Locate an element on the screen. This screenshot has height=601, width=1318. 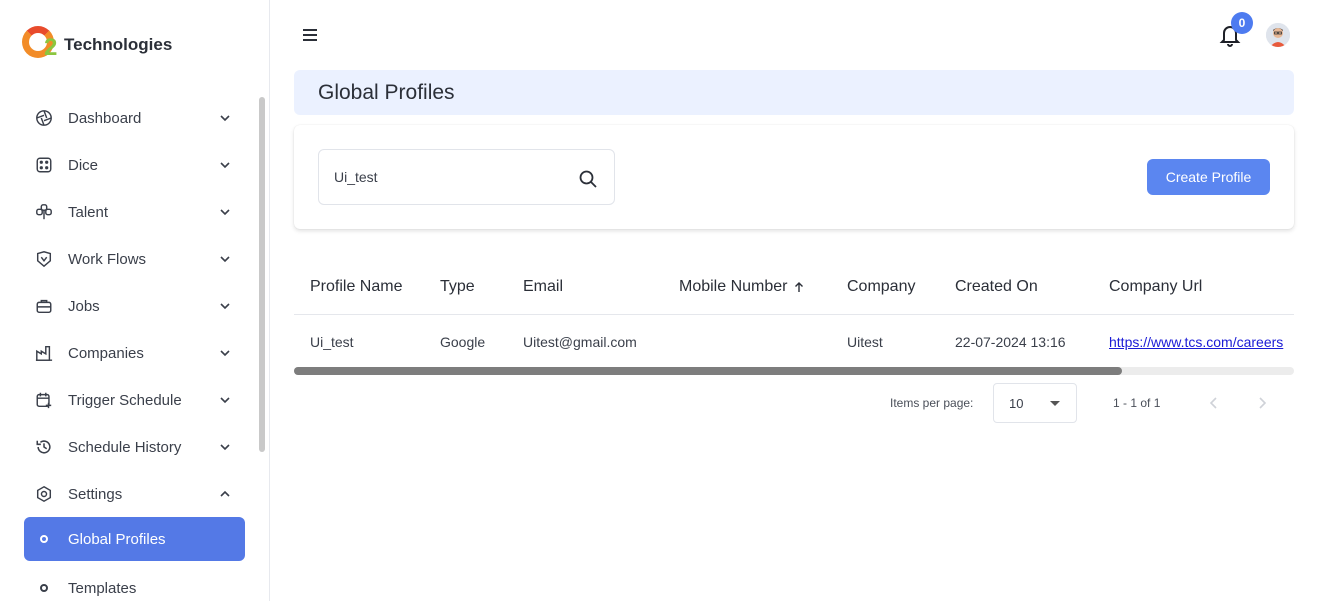
items-per-page-value: 10 is located at coordinates (1016, 403).